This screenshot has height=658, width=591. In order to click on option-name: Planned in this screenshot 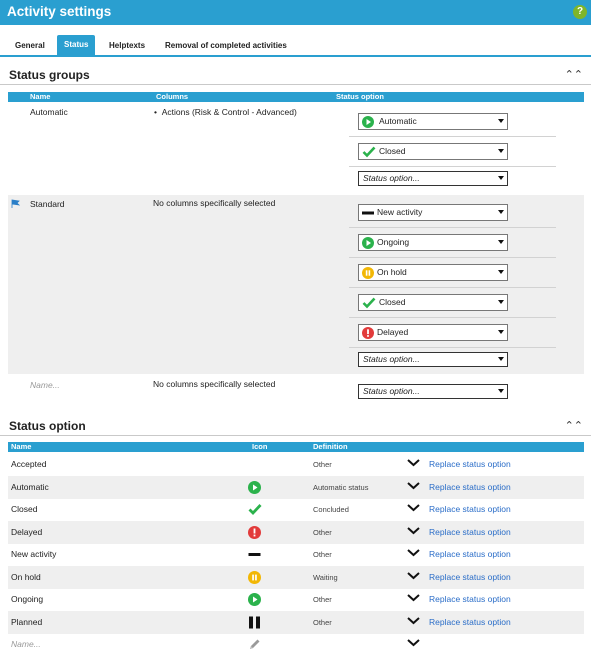, I will do `click(27, 622)`.